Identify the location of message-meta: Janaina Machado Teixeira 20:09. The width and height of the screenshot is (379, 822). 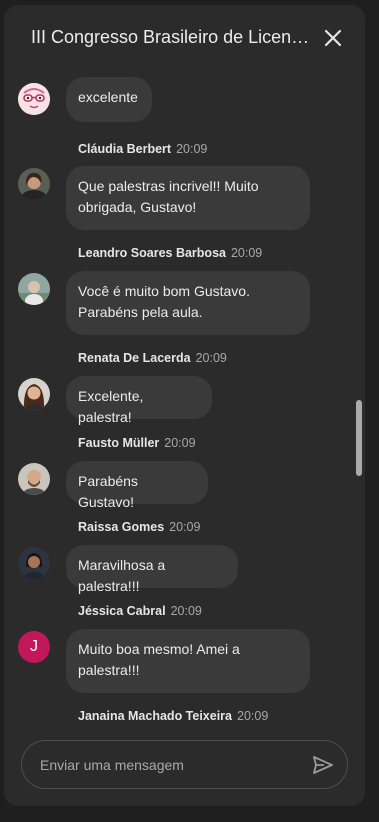
(173, 716).